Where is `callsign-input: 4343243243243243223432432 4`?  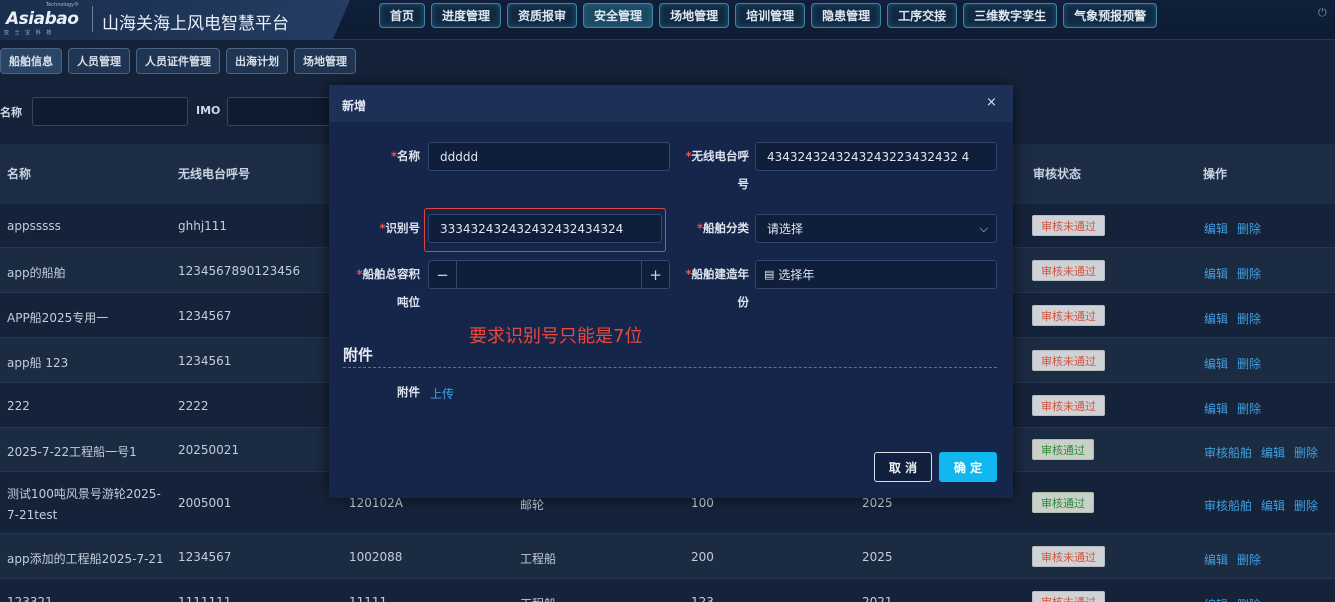
callsign-input: 4343243243243243223432432 4 is located at coordinates (876, 156).